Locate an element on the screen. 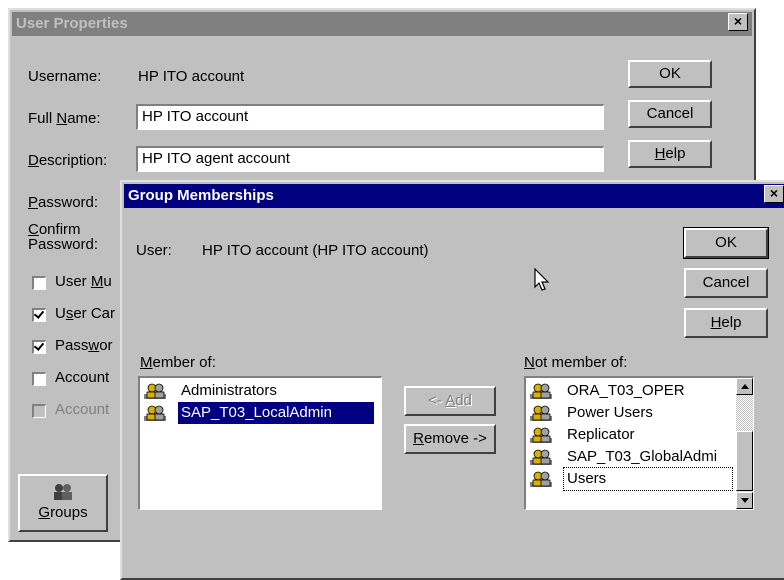 The width and height of the screenshot is (784, 580). add-button: <- Add is located at coordinates (450, 401).